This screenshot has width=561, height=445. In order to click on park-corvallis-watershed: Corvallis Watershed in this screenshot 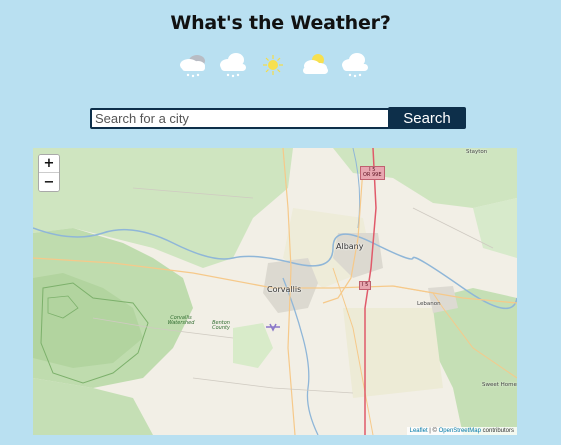, I will do `click(181, 320)`.